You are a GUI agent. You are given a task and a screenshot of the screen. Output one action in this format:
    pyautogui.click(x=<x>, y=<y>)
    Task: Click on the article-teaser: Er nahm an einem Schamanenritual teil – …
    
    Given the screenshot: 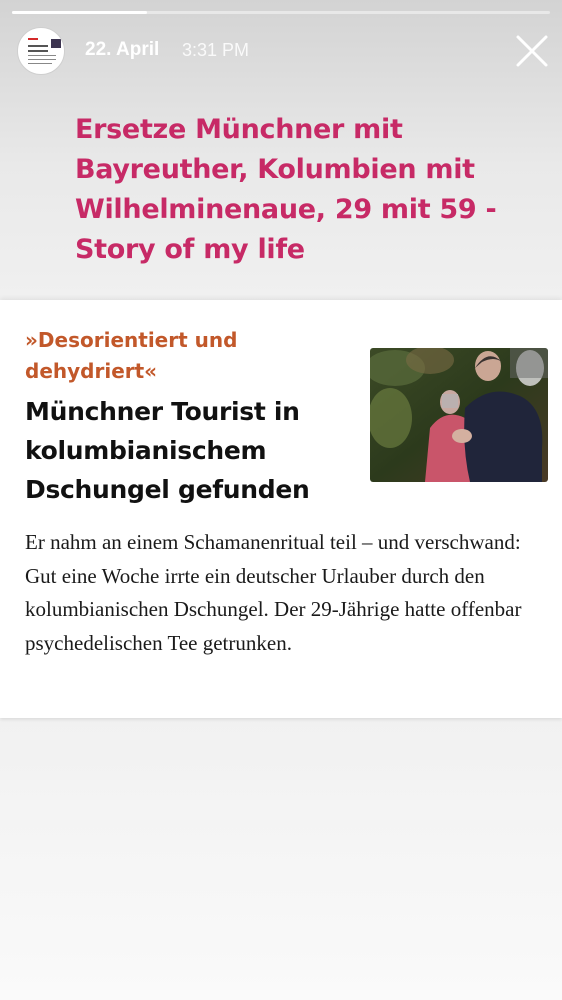 What is the action you would take?
    pyautogui.click(x=273, y=592)
    